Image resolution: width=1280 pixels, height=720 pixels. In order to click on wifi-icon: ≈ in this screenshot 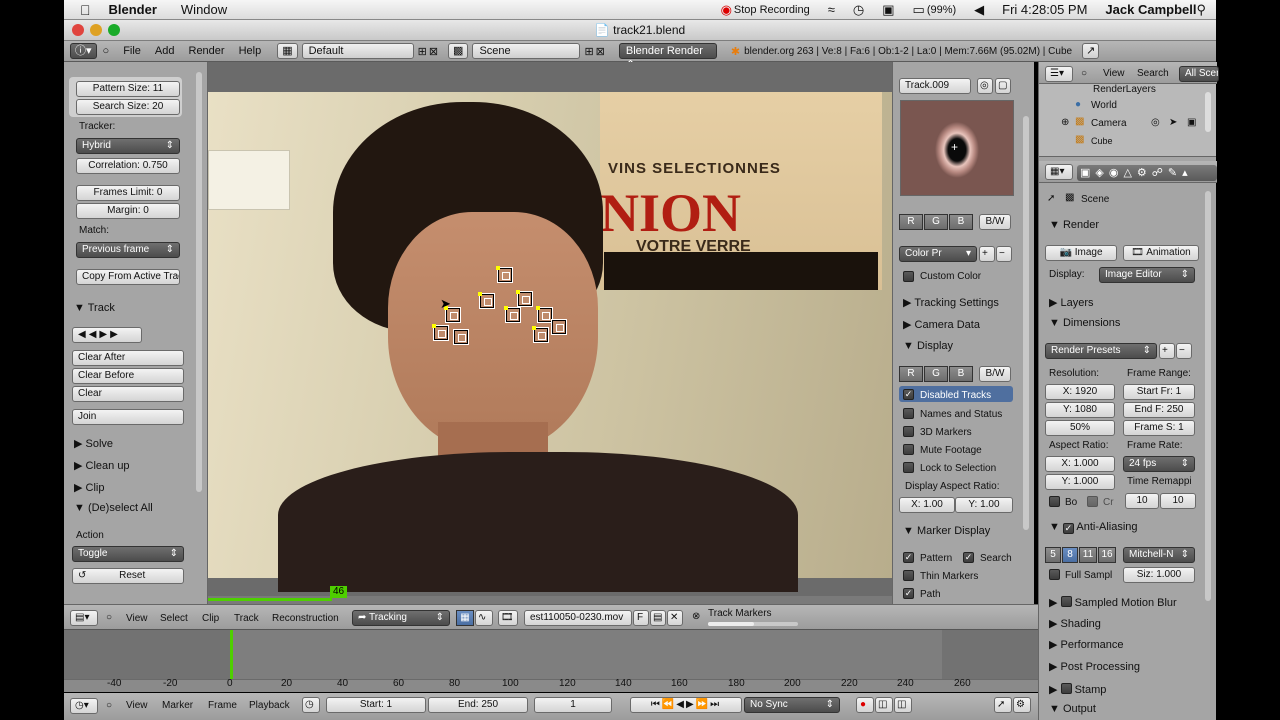, I will do `click(831, 9)`.